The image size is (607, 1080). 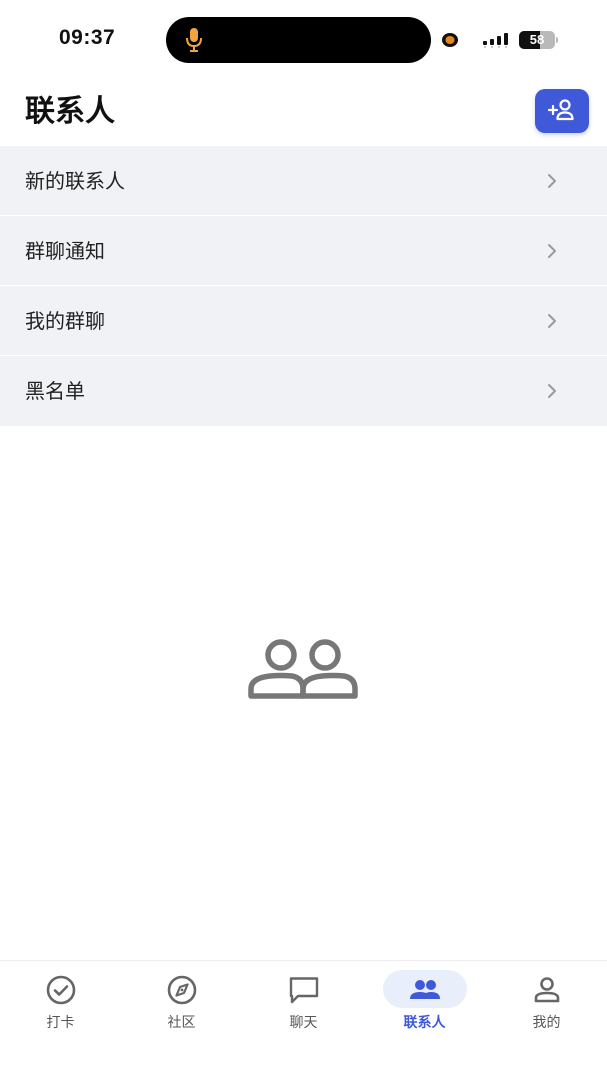 What do you see at coordinates (65, 251) in the screenshot?
I see `menu-item-label: 群聊通知` at bounding box center [65, 251].